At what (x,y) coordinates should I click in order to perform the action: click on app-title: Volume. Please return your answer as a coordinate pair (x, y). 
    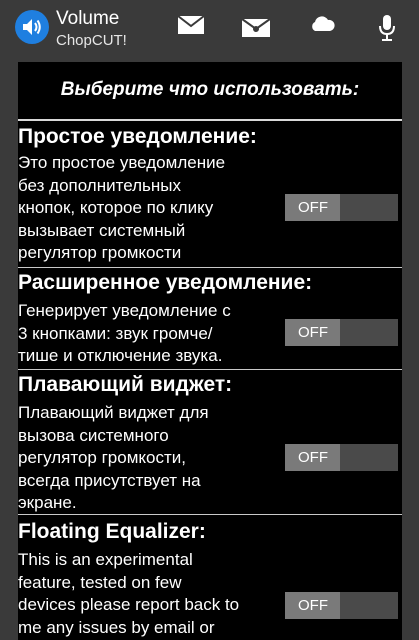
    Looking at the image, I should click on (88, 18).